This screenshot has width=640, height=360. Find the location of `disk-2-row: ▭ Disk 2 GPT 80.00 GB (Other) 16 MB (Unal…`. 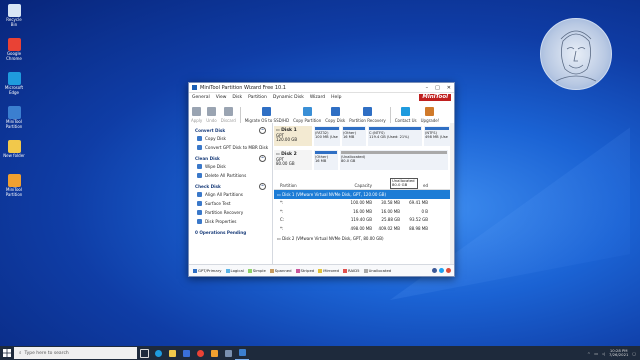

disk-2-row: ▭ Disk 2 GPT 80.00 GB (Other) 16 MB (Unal… is located at coordinates (362, 160).